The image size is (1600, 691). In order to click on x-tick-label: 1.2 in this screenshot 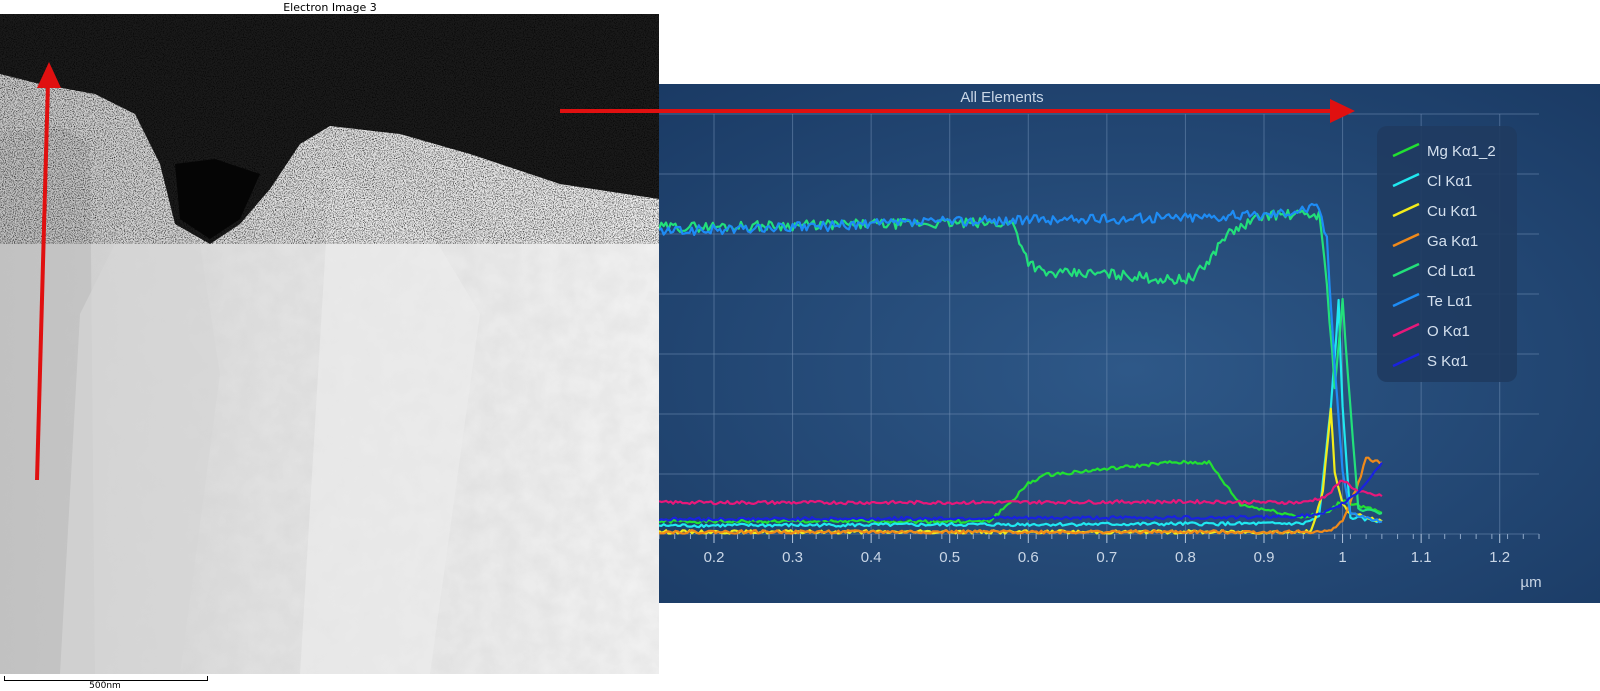, I will do `click(1499, 557)`.